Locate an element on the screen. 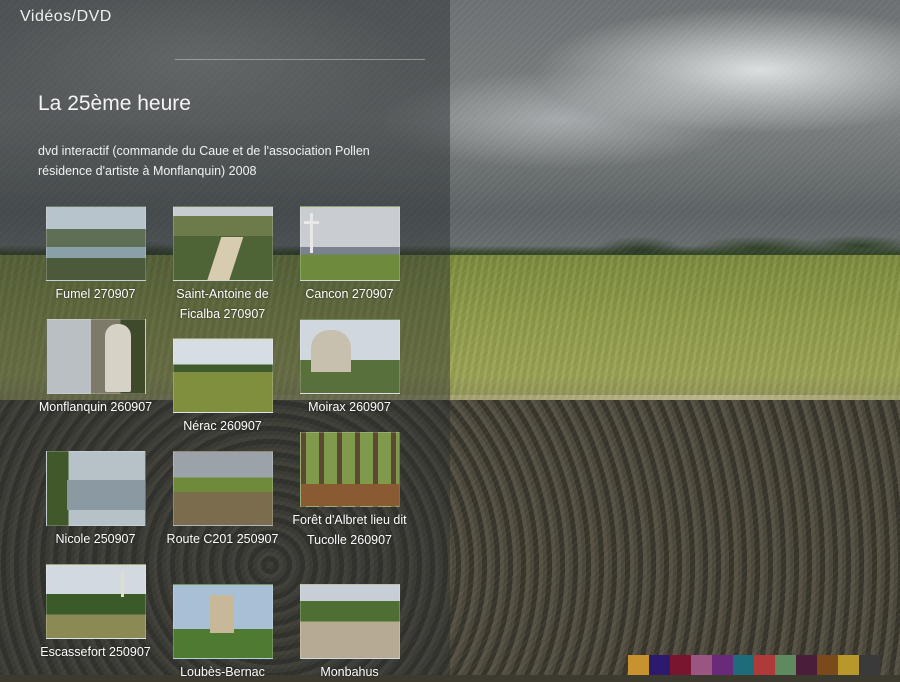 This screenshot has height=682, width=900. thumbnail-nicole: Nicole 250907 is located at coordinates (95, 500).